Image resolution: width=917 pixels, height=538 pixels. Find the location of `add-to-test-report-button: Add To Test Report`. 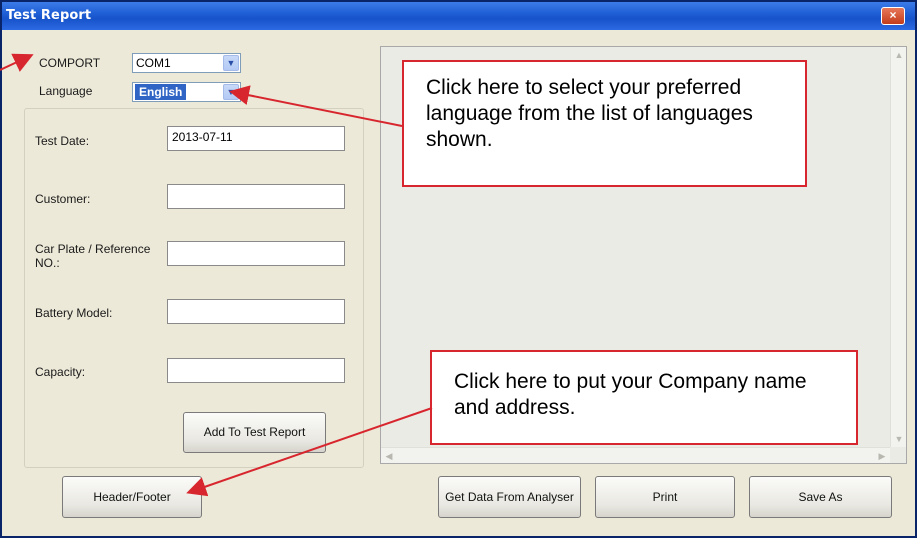

add-to-test-report-button: Add To Test Report is located at coordinates (254, 432).